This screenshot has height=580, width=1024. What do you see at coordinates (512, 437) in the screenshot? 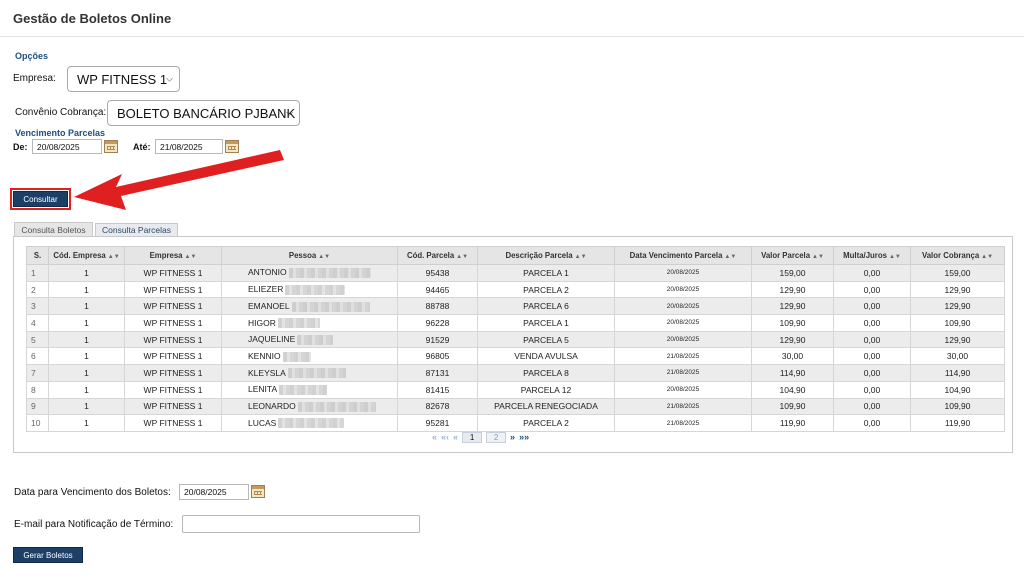
I see `next-page-button: »` at bounding box center [512, 437].